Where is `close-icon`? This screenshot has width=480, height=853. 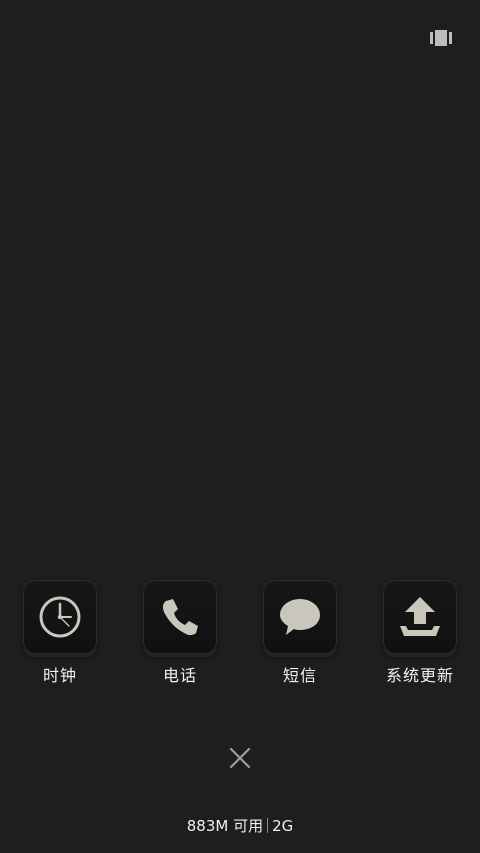
close-icon is located at coordinates (240, 758).